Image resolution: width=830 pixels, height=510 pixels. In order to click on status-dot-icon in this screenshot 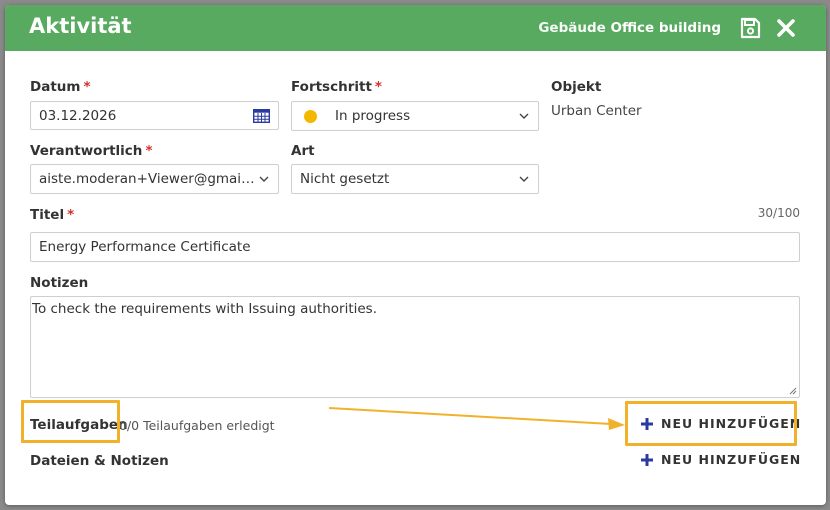, I will do `click(310, 116)`.